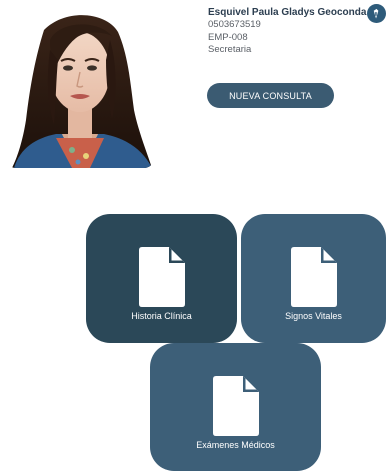 This screenshot has width=387, height=473. Describe the element at coordinates (313, 316) in the screenshot. I see `tile-label: Signos Vitales` at that location.